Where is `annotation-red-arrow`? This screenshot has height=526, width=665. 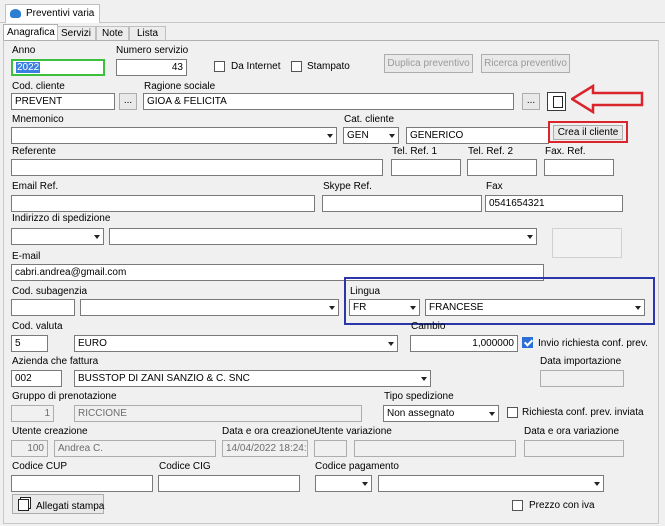 annotation-red-arrow is located at coordinates (607, 99).